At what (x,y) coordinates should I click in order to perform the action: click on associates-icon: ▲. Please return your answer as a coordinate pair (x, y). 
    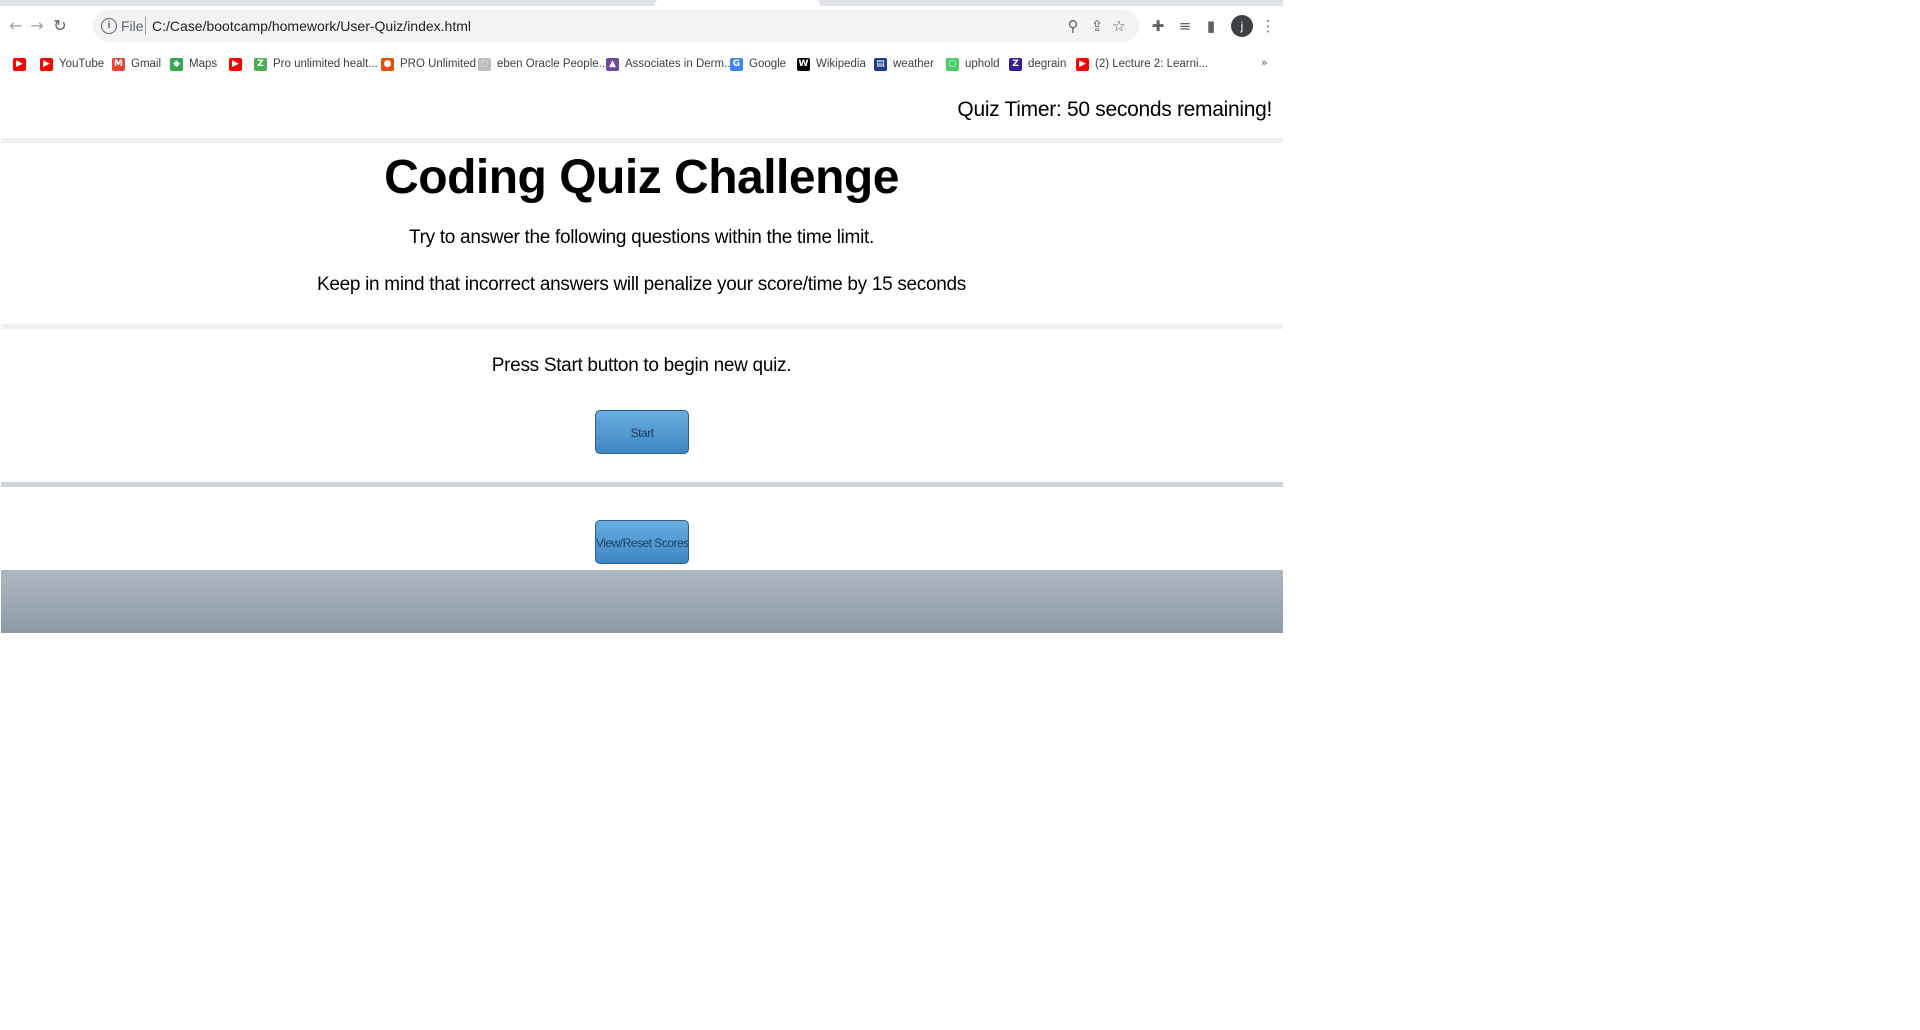
    Looking at the image, I should click on (612, 64).